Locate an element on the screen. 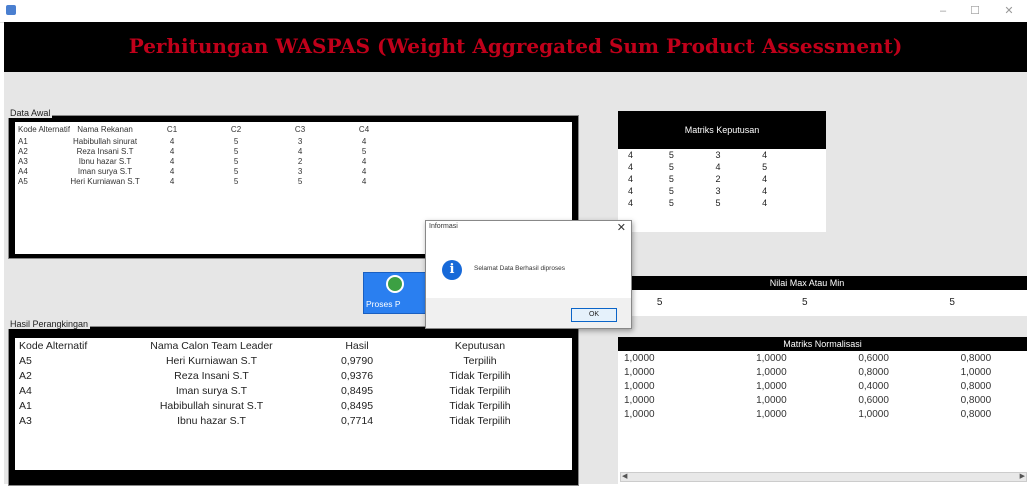  table-cell: A1 is located at coordinates (23, 141).